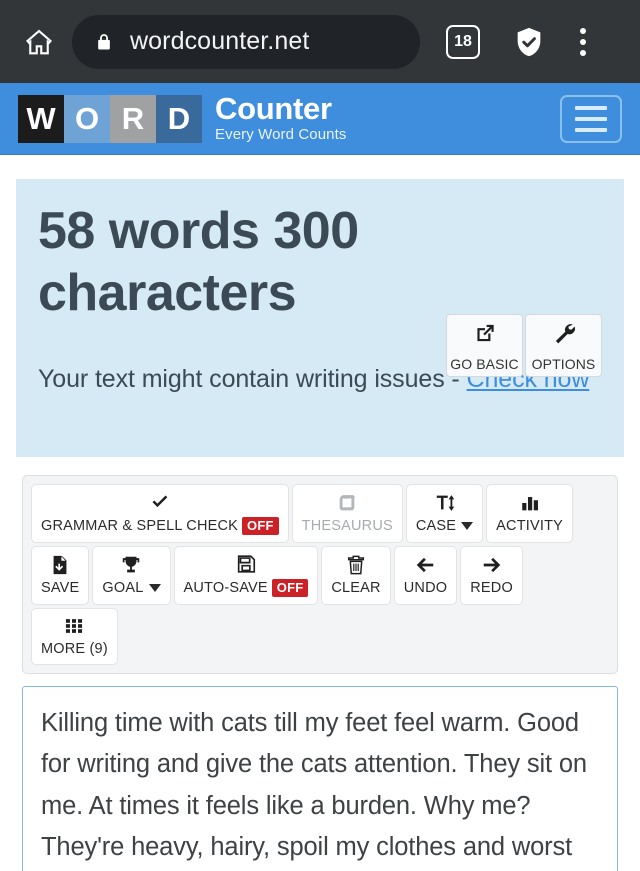 The height and width of the screenshot is (871, 640). I want to click on thesaurus-label: THESAURUS, so click(347, 526).